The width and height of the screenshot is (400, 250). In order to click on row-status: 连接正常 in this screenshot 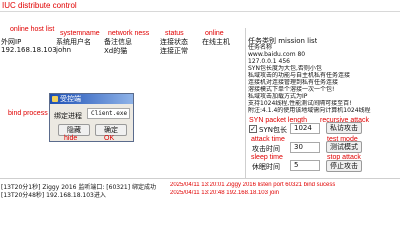, I will do `click(174, 51)`.